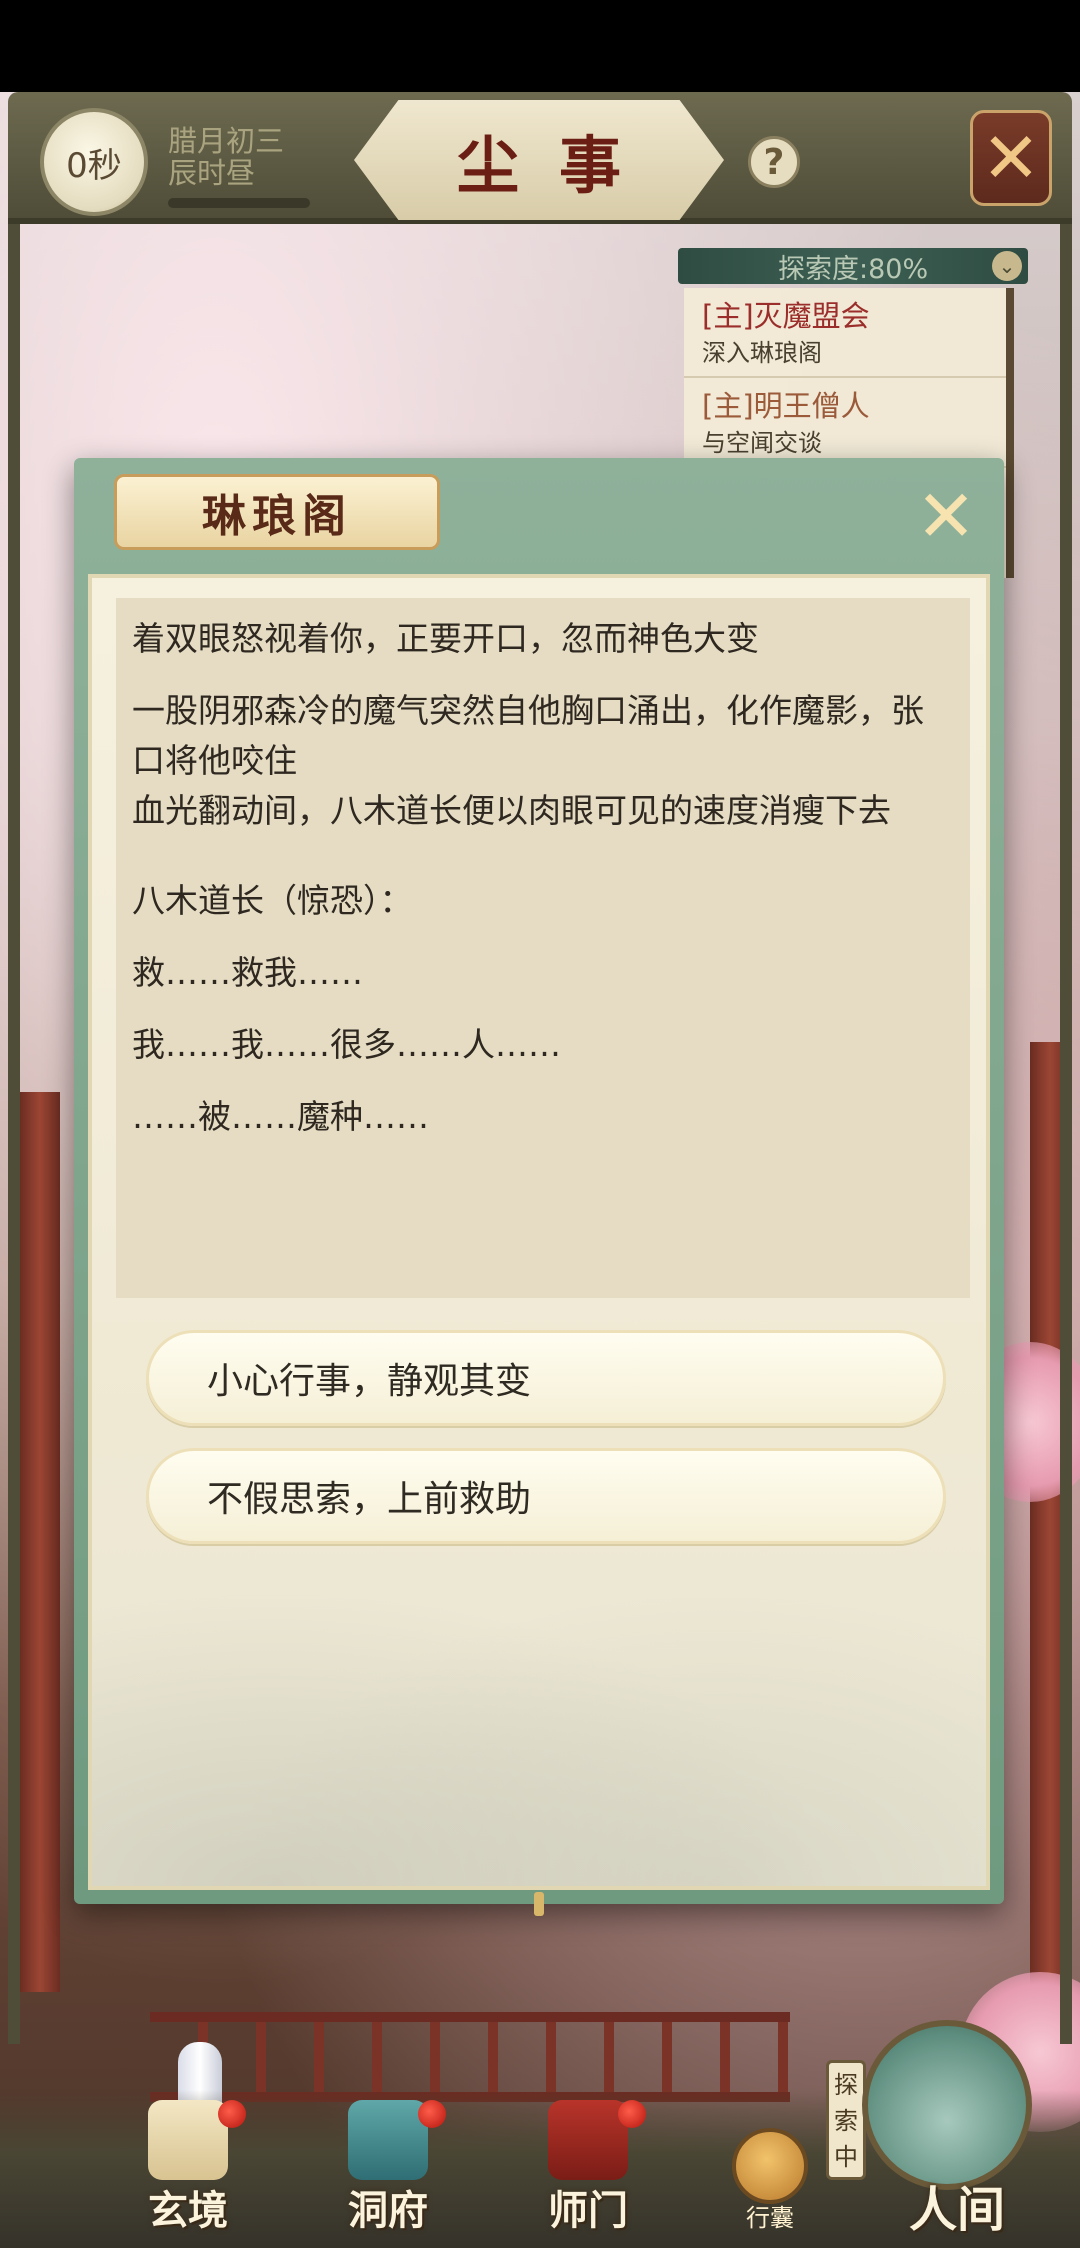  Describe the element at coordinates (558, 165) in the screenshot. I see `page-title-text: 尘事` at that location.